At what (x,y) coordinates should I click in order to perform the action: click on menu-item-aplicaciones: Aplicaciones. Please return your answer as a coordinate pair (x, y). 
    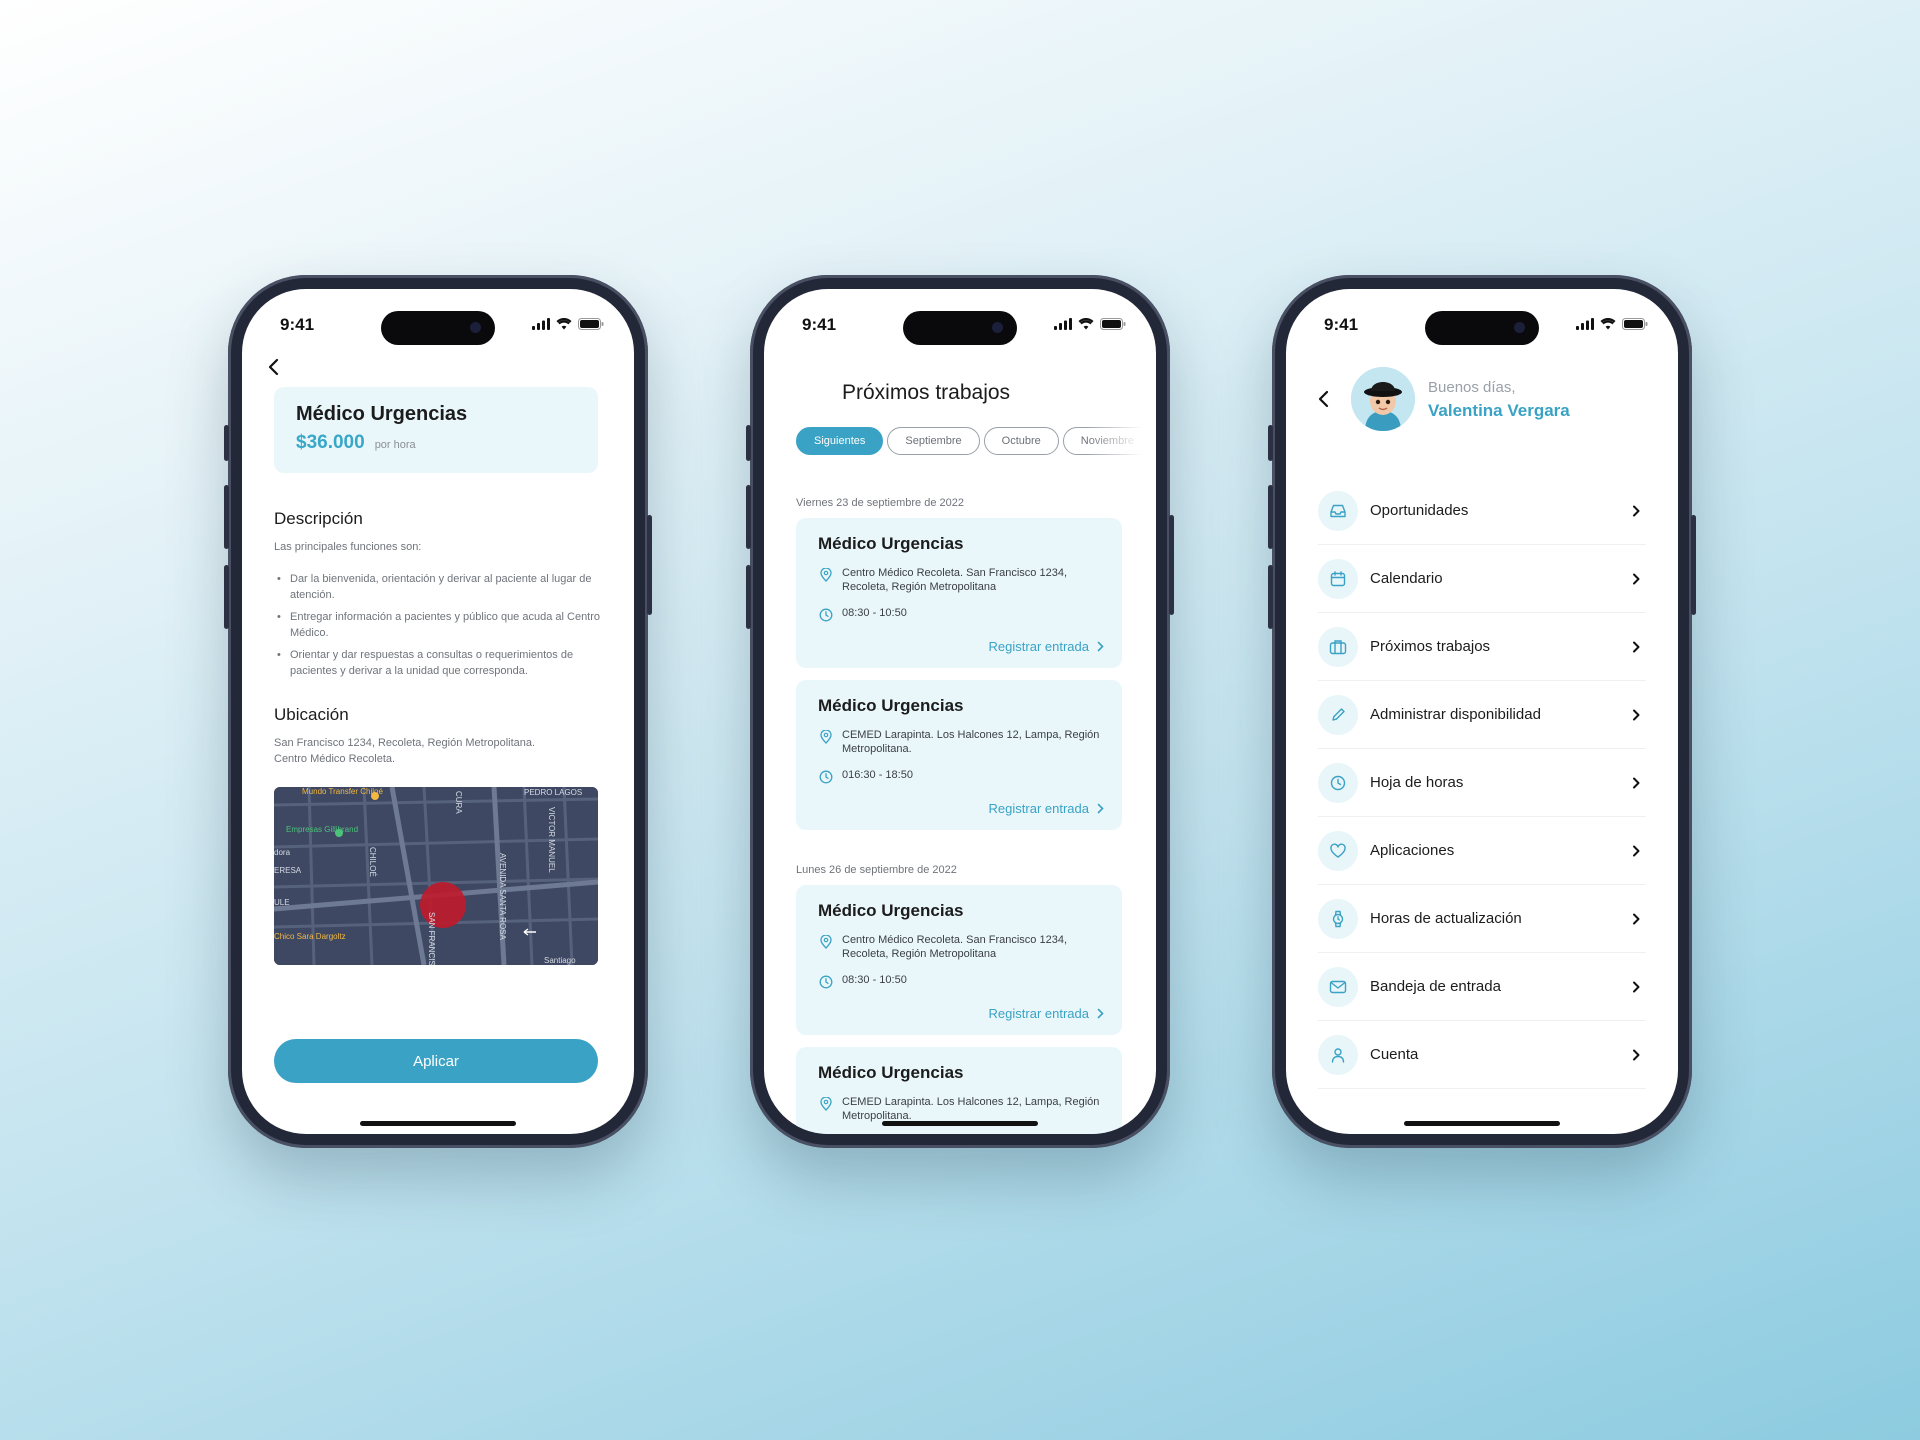
    Looking at the image, I should click on (1482, 851).